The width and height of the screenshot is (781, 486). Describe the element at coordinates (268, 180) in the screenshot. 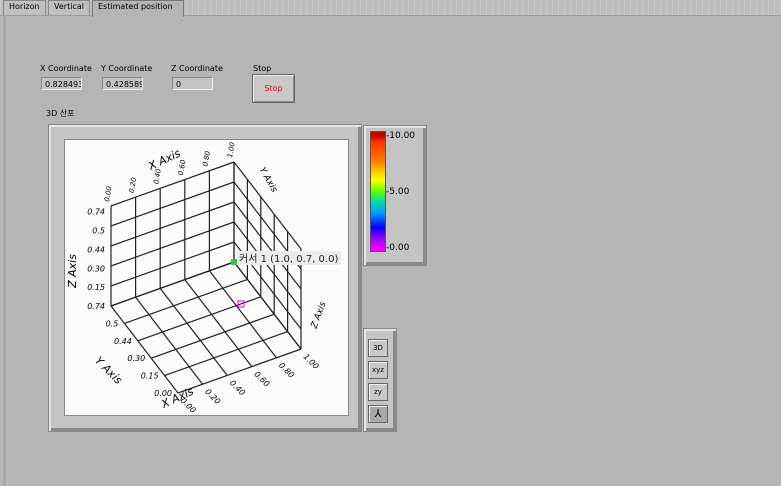

I see `y-axis-label-side: Y Axis` at that location.